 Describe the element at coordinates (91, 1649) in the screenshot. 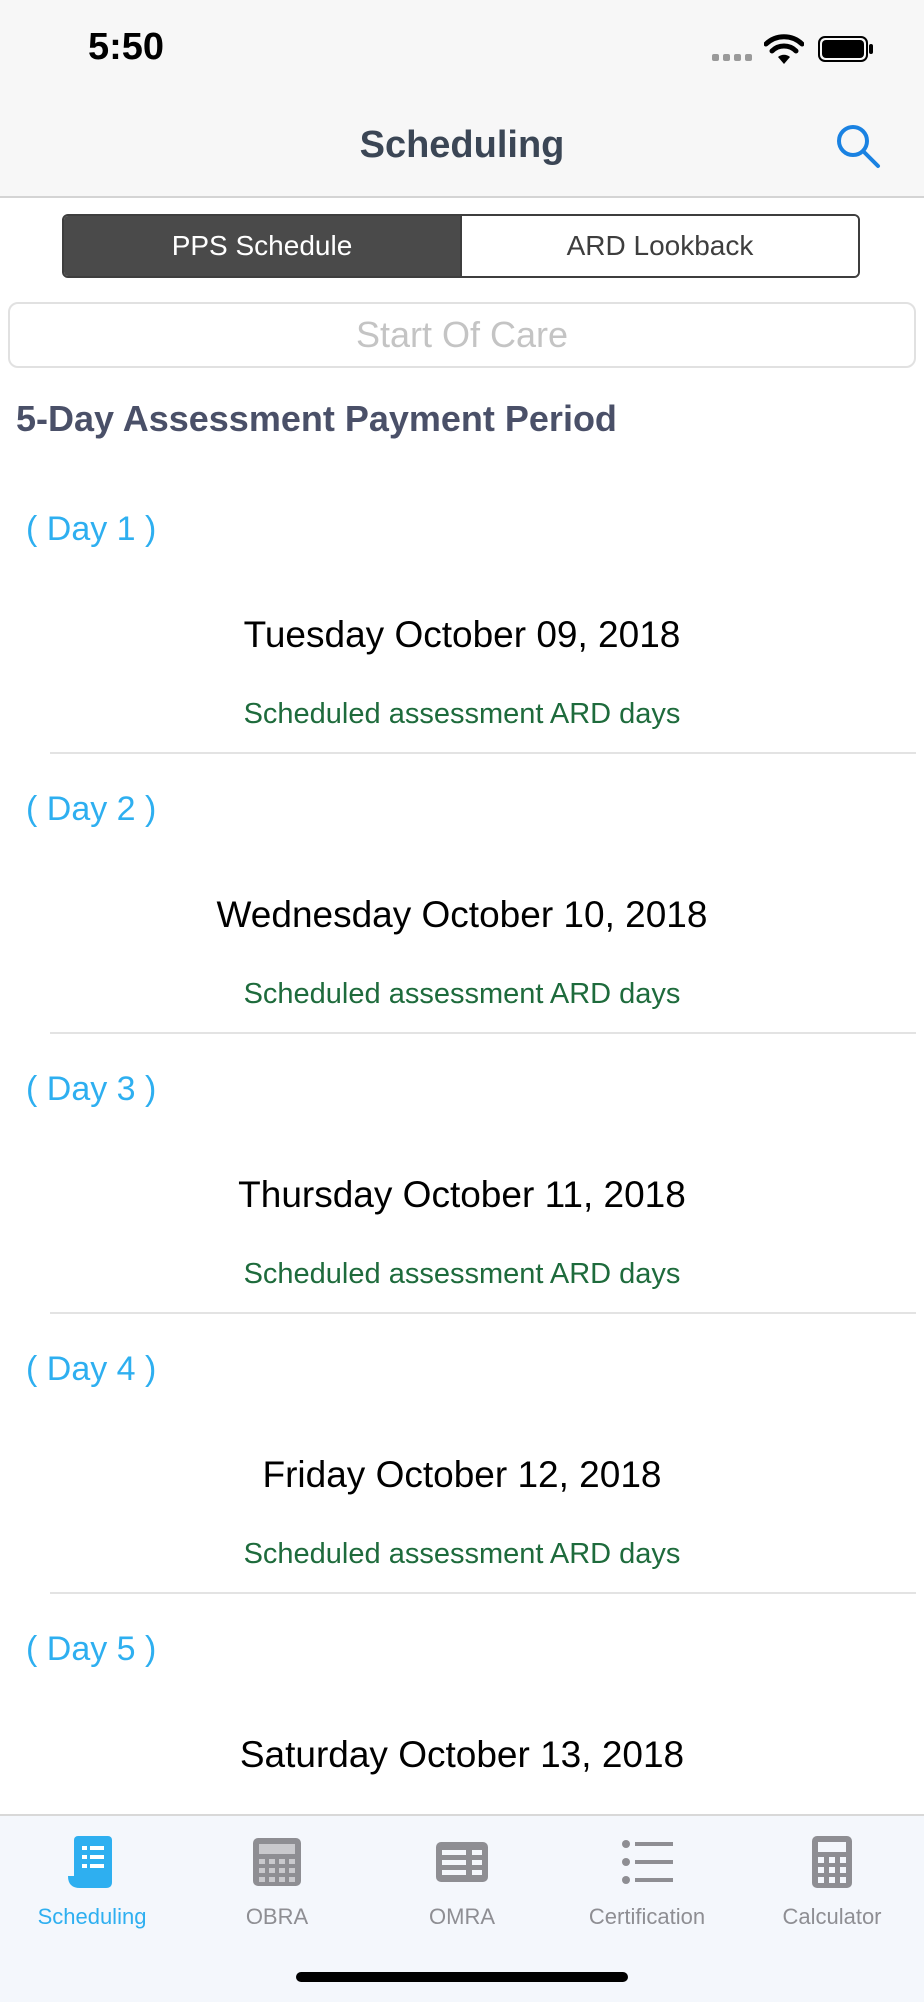

I see `day-label: ( Day 5 )` at that location.